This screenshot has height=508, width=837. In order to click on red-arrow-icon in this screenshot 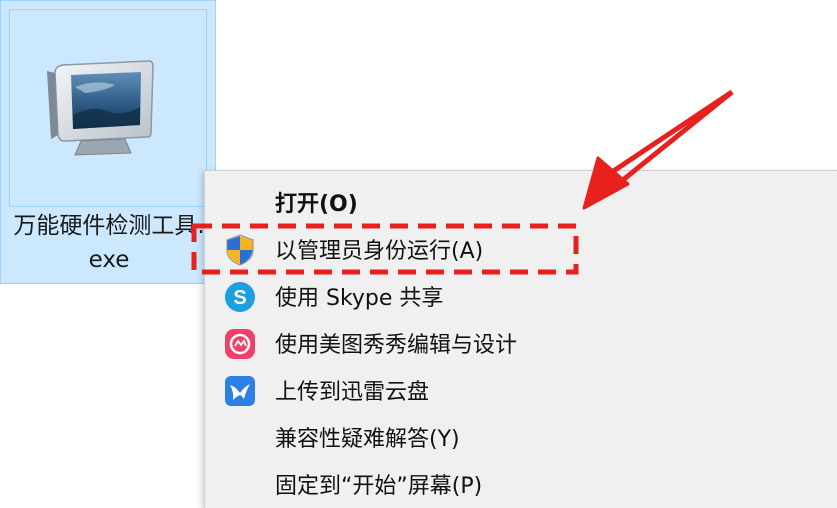, I will do `click(658, 149)`.